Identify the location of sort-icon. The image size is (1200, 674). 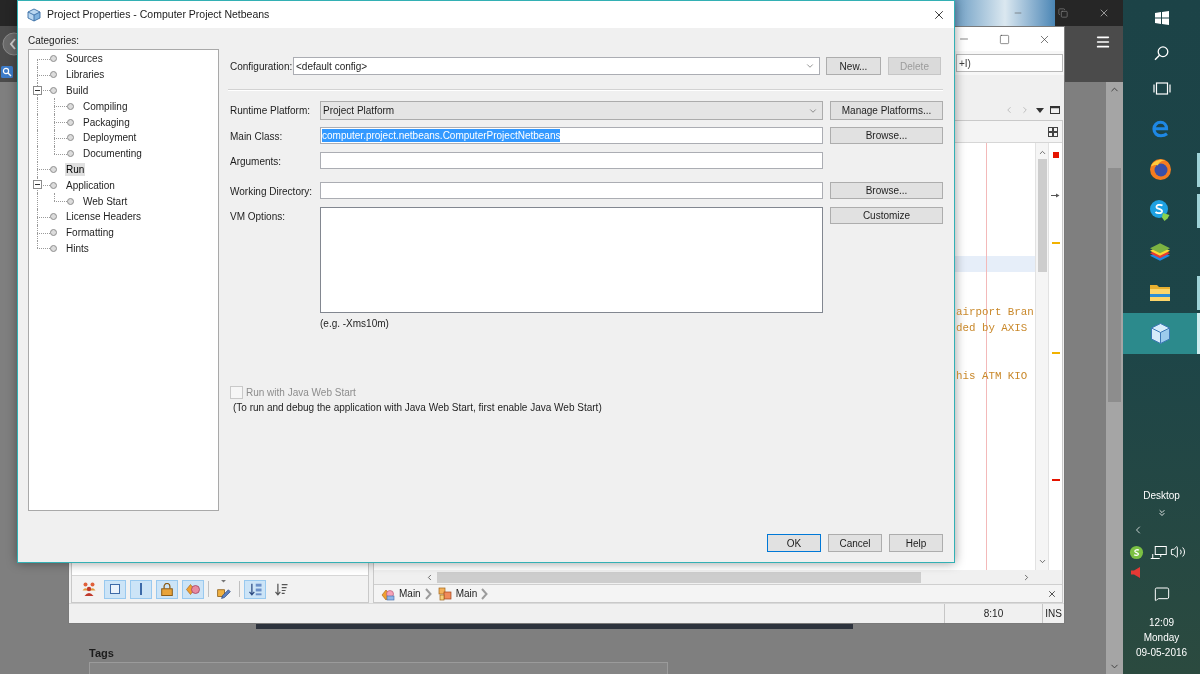
(255, 589).